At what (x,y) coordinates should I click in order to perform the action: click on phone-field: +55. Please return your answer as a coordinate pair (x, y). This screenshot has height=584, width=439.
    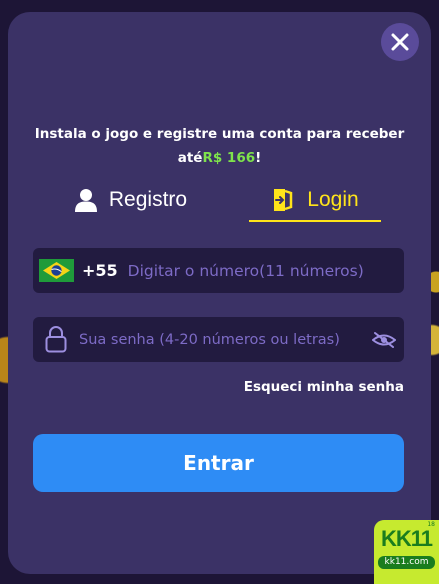
    Looking at the image, I should click on (218, 270).